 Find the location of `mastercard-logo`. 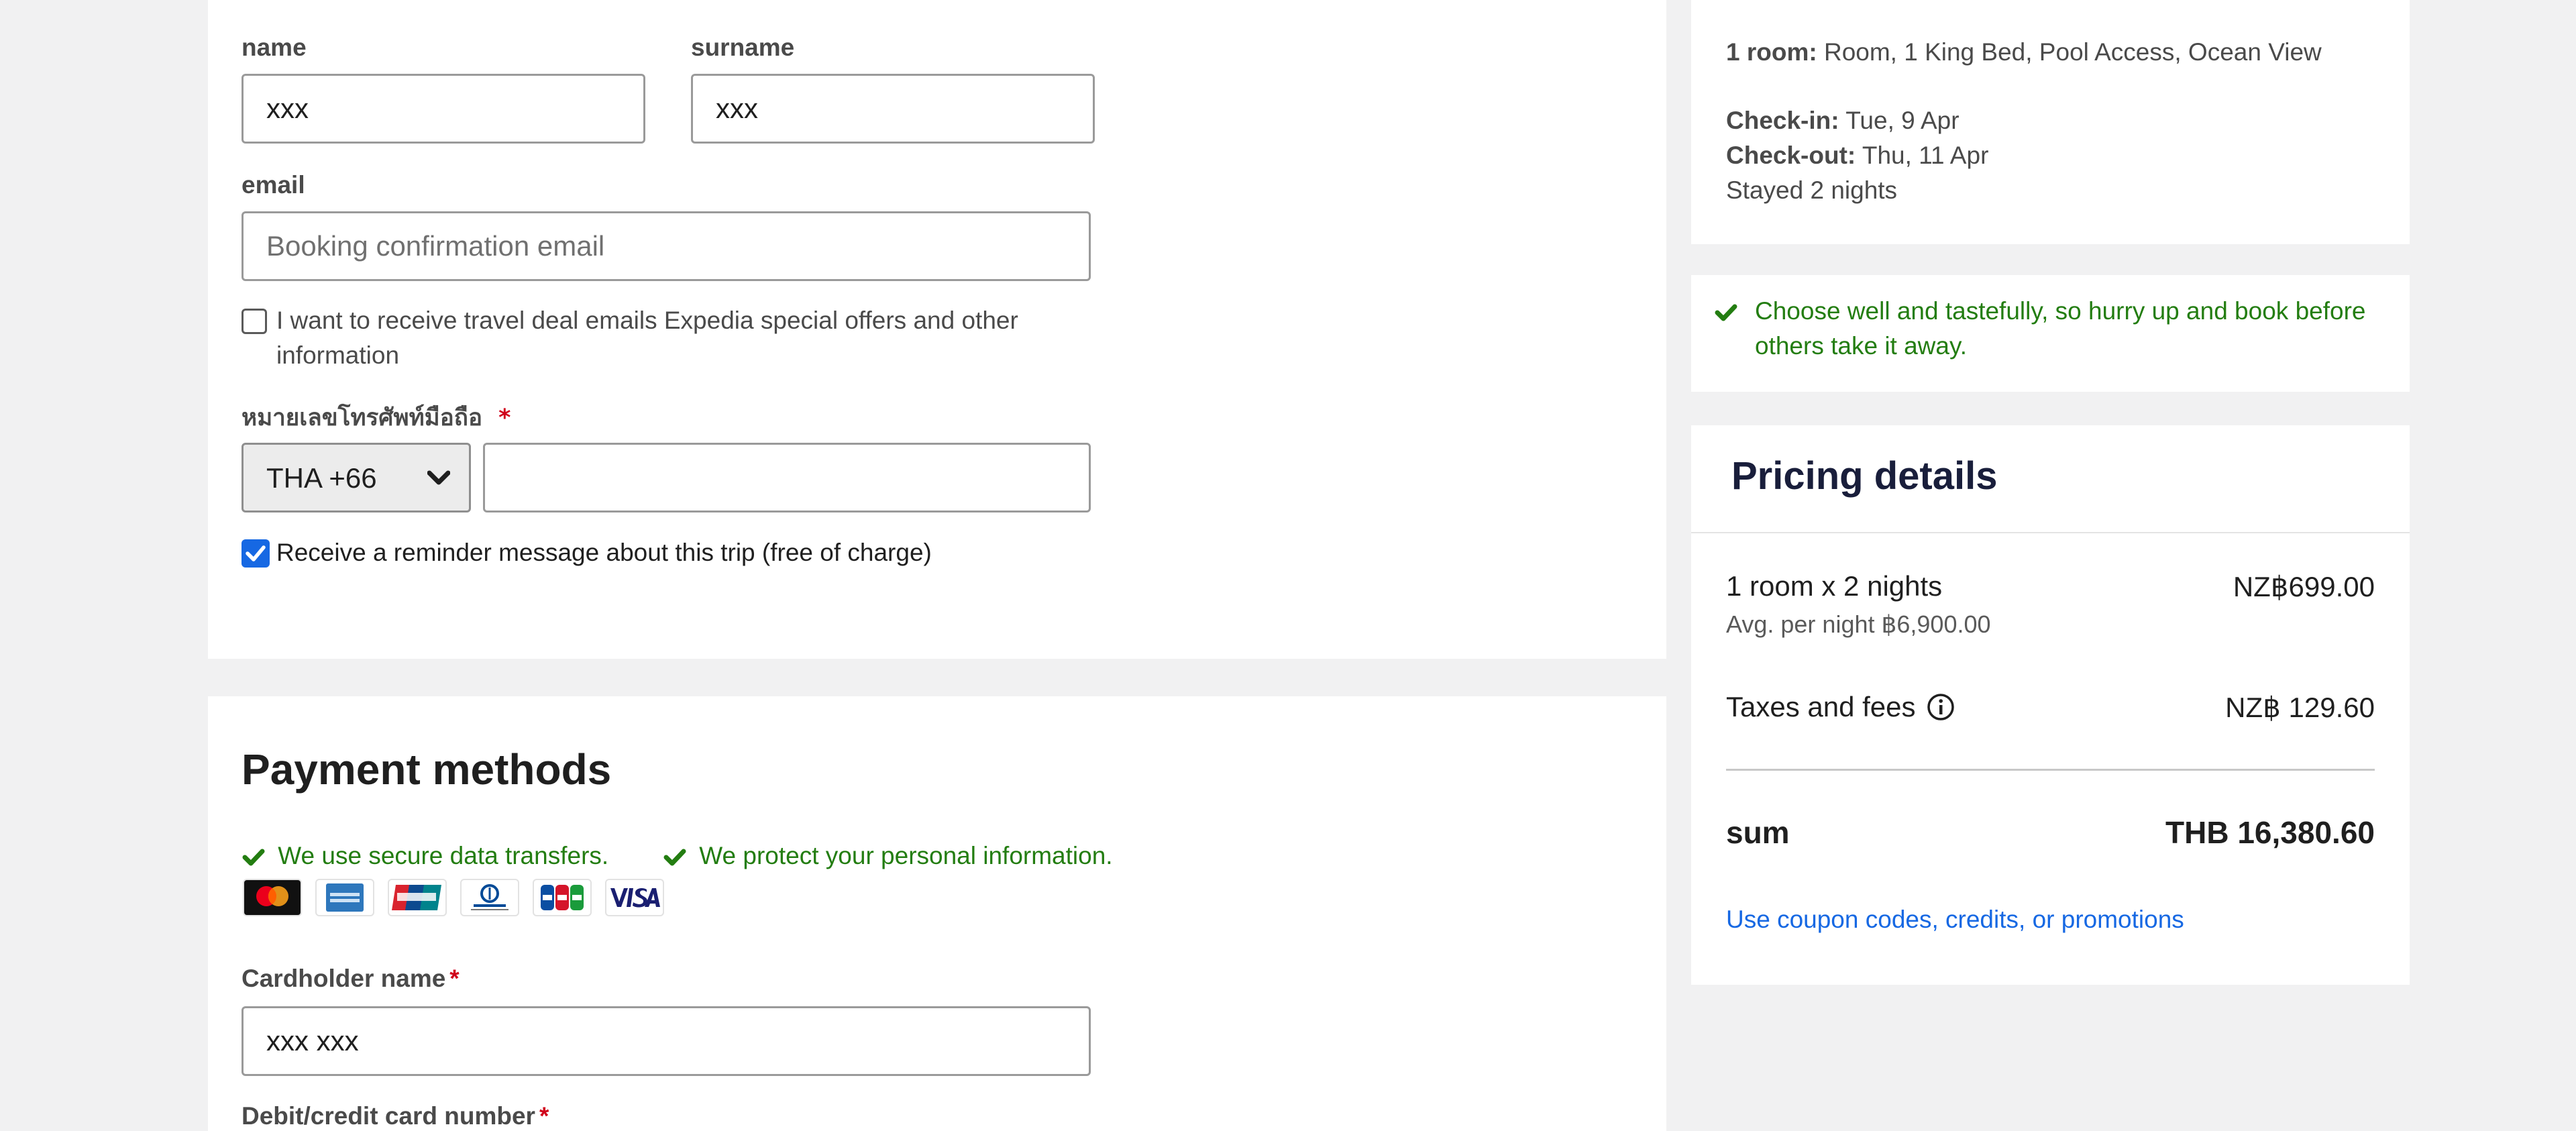

mastercard-logo is located at coordinates (272, 898).